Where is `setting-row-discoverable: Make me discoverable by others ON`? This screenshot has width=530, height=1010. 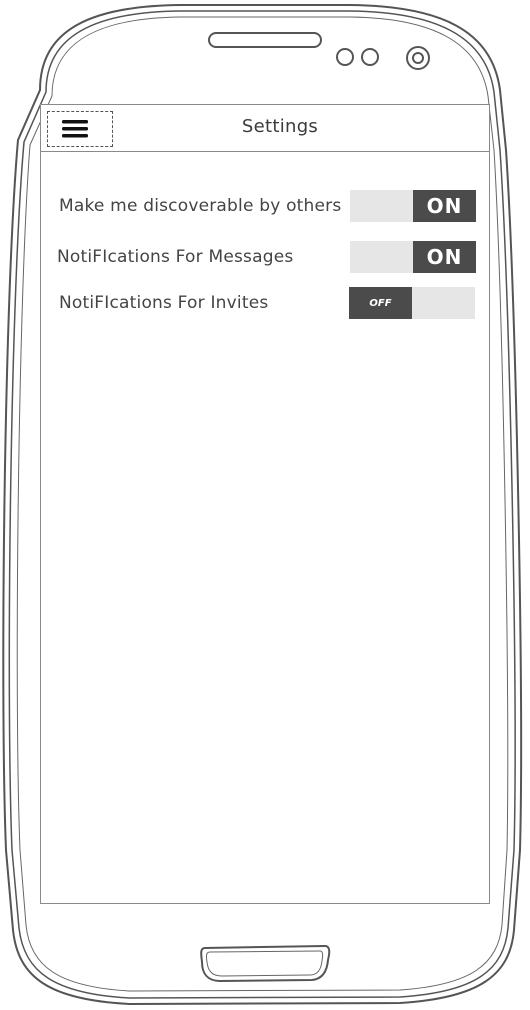
setting-row-discoverable: Make me discoverable by others ON is located at coordinates (265, 207).